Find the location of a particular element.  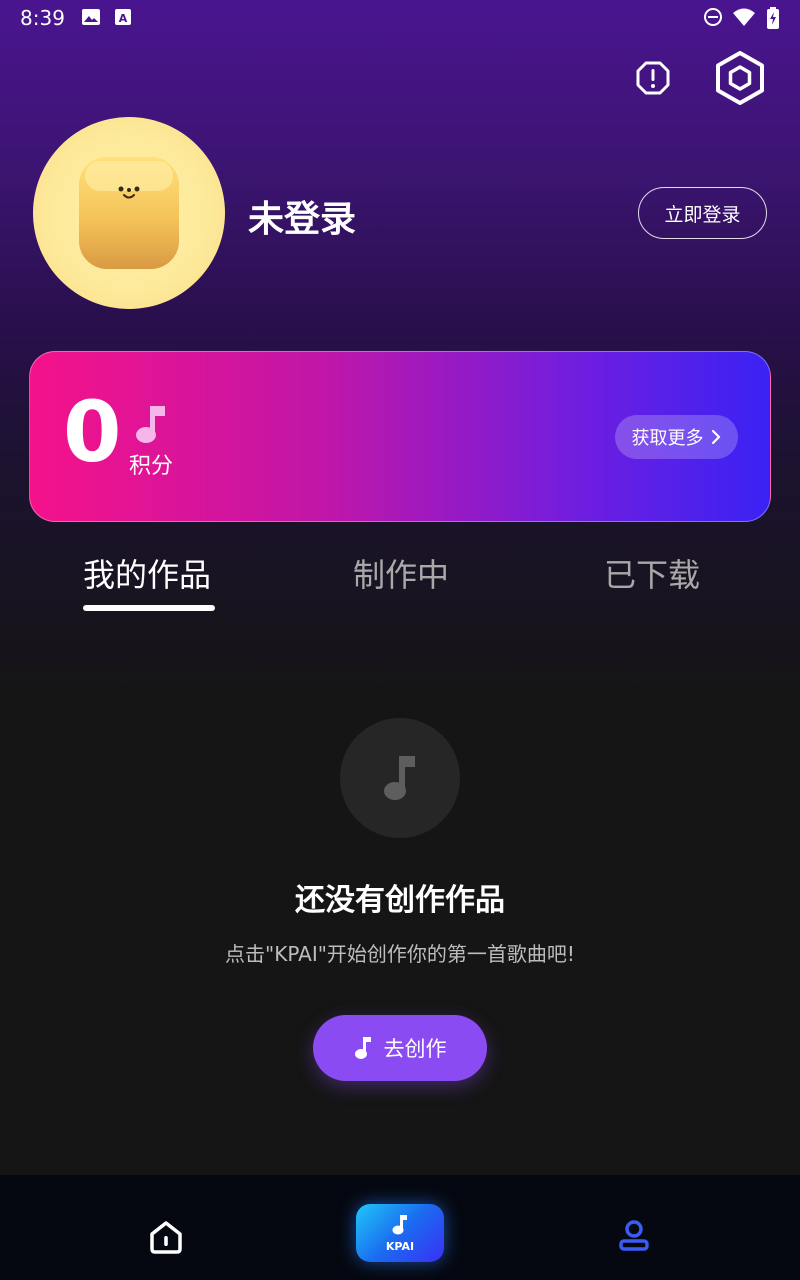

wifi-icon is located at coordinates (744, 17).